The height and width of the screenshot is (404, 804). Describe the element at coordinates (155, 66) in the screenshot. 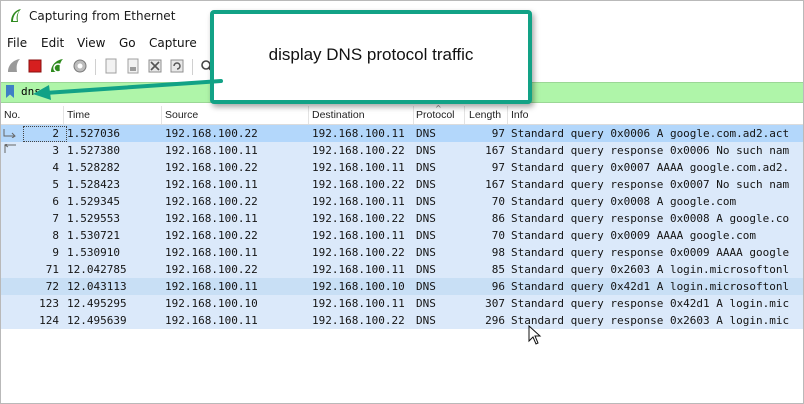

I see `close-file-icon` at that location.